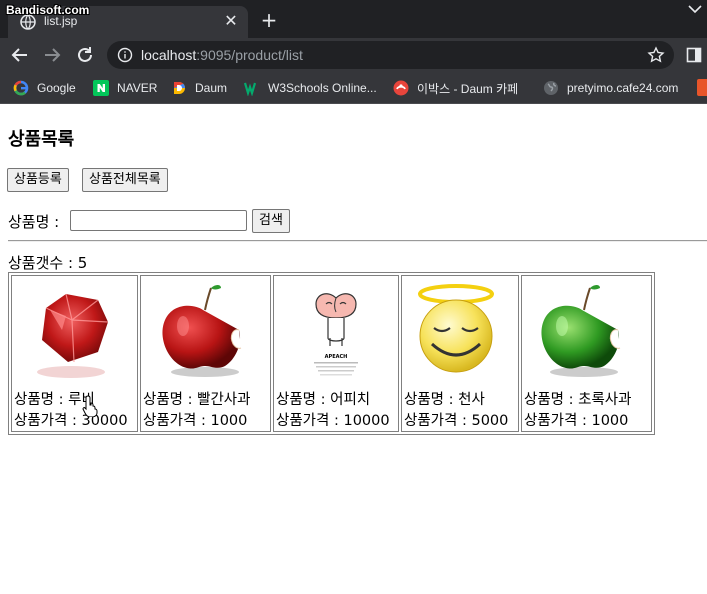 This screenshot has height=594, width=707. What do you see at coordinates (197, 400) in the screenshot?
I see `product-name: 상품명 : 빨간사과` at bounding box center [197, 400].